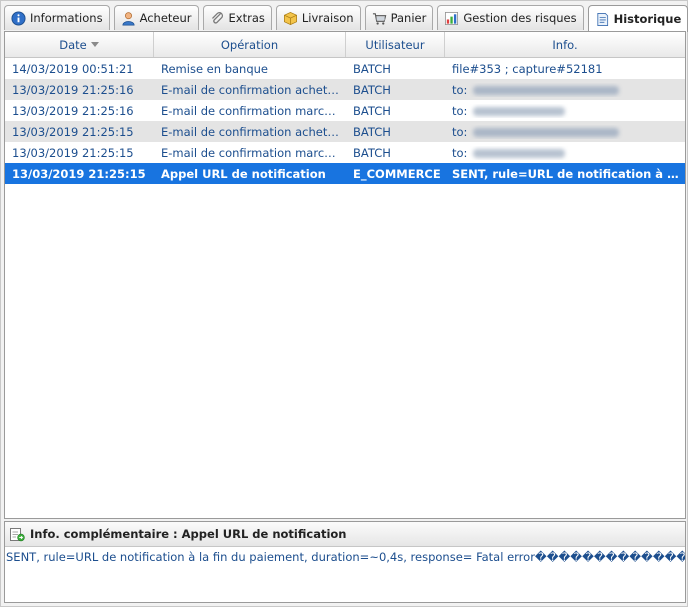 The image size is (688, 607). Describe the element at coordinates (520, 18) in the screenshot. I see `tab-label: Gestion des risques` at that location.